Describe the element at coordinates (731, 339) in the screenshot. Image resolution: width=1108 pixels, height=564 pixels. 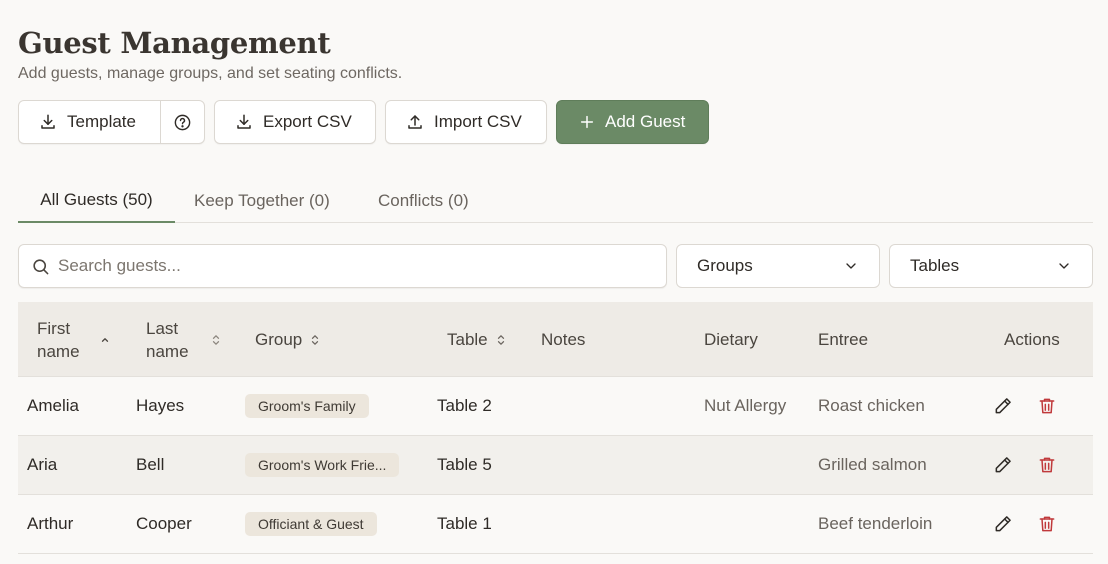
I see `header-dietary: Dietary` at that location.